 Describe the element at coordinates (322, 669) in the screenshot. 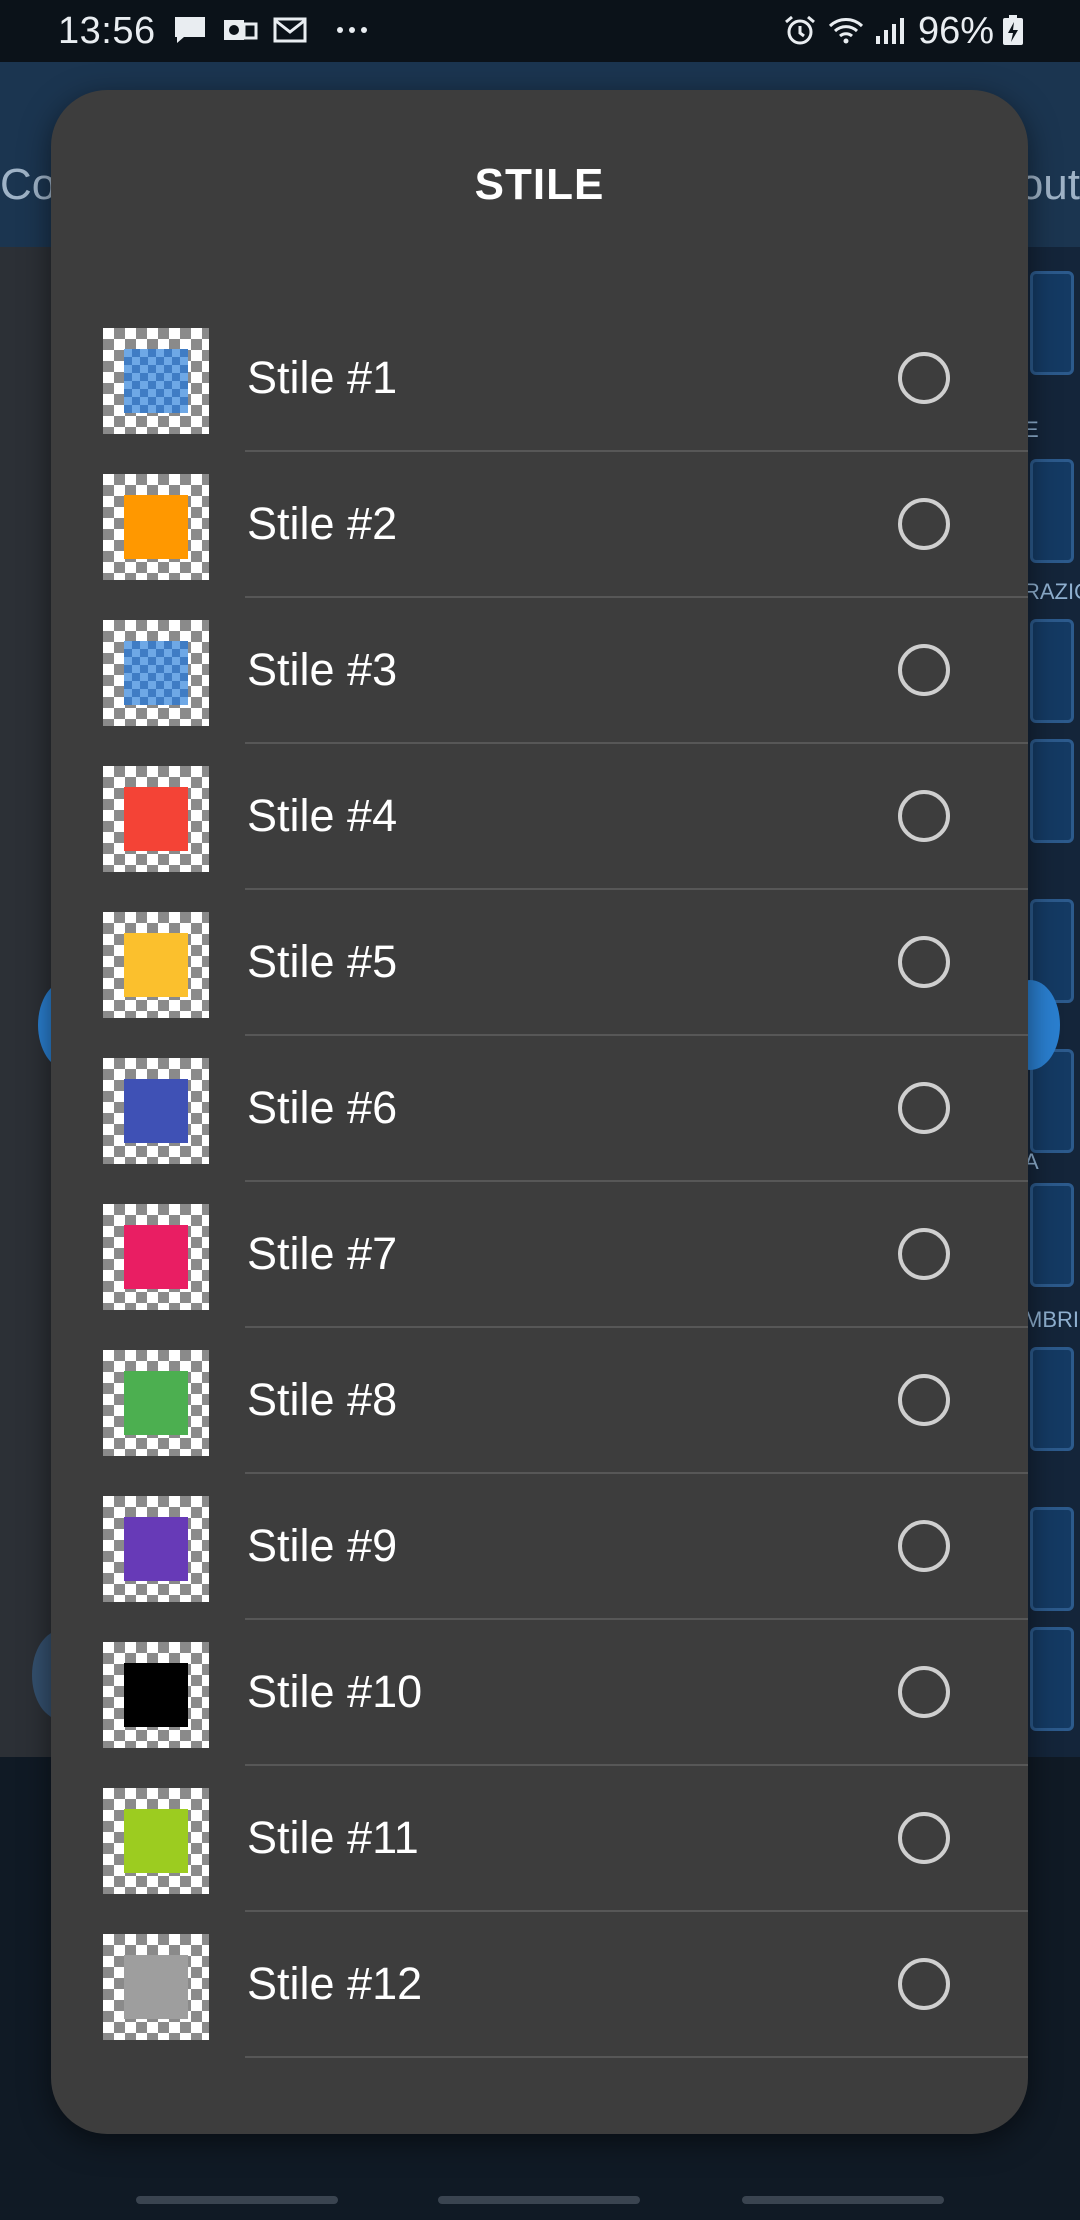

I see `style-option-label: Stile #3` at that location.